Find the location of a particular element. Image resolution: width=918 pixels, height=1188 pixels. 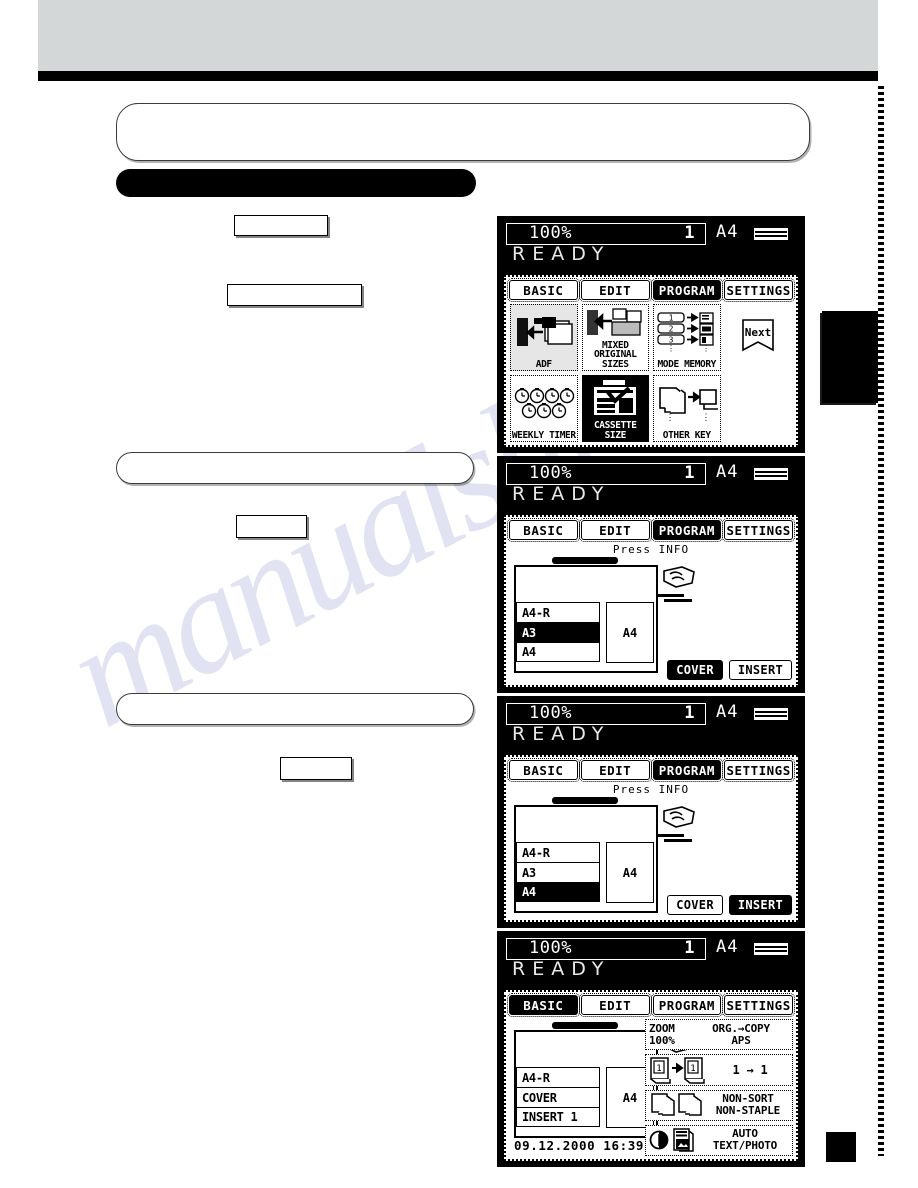

mode-memory-key: 1 2 3 ⋮ ⋮ MODE MEMORY is located at coordinates (687, 337).